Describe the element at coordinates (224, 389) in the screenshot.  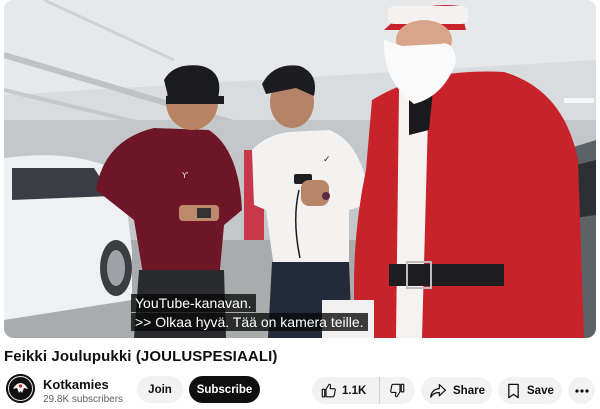
I see `subscribe-button: Subscribe` at that location.